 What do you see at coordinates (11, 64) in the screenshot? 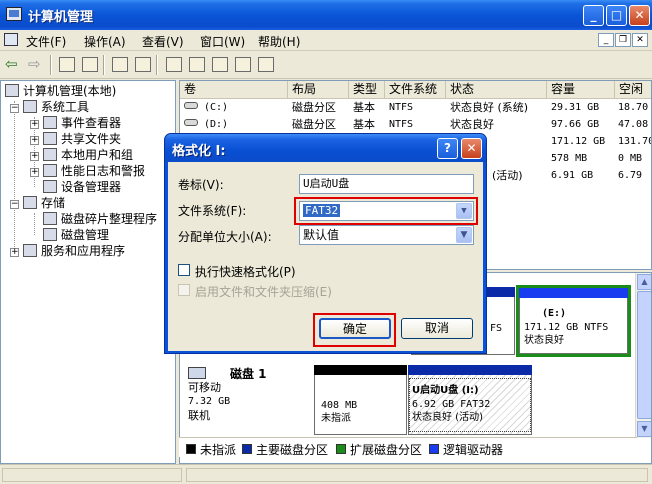
I see `back-arrow-icon: ⇦` at bounding box center [11, 64].